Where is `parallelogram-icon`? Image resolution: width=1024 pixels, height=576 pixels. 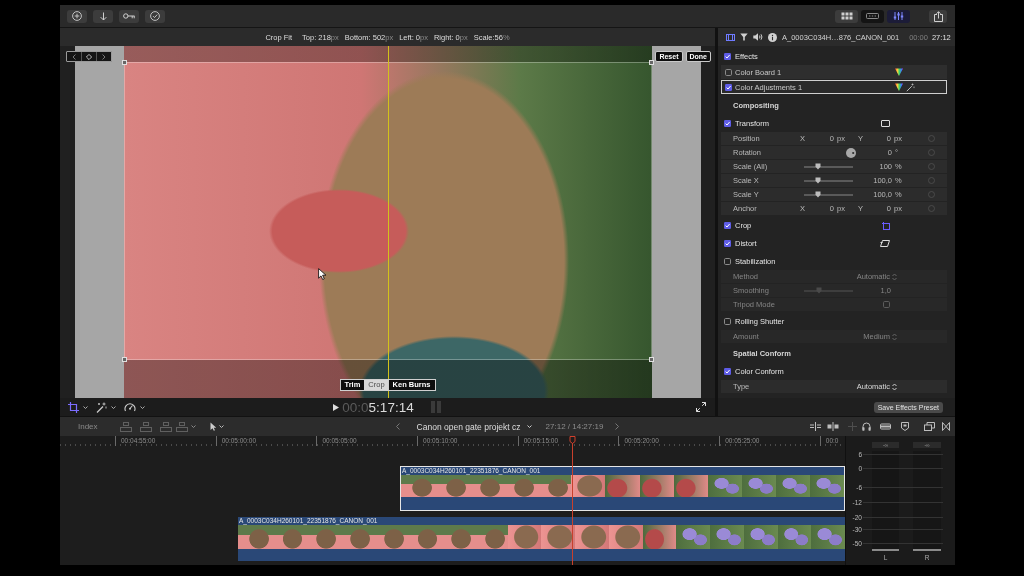
parallelogram-icon is located at coordinates (885, 243).